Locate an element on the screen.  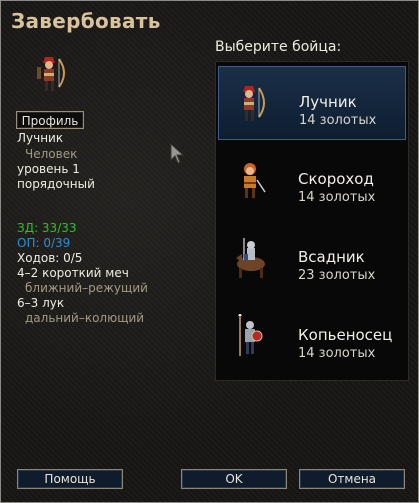
bowman-sprite-icon is located at coordinates (254, 103).